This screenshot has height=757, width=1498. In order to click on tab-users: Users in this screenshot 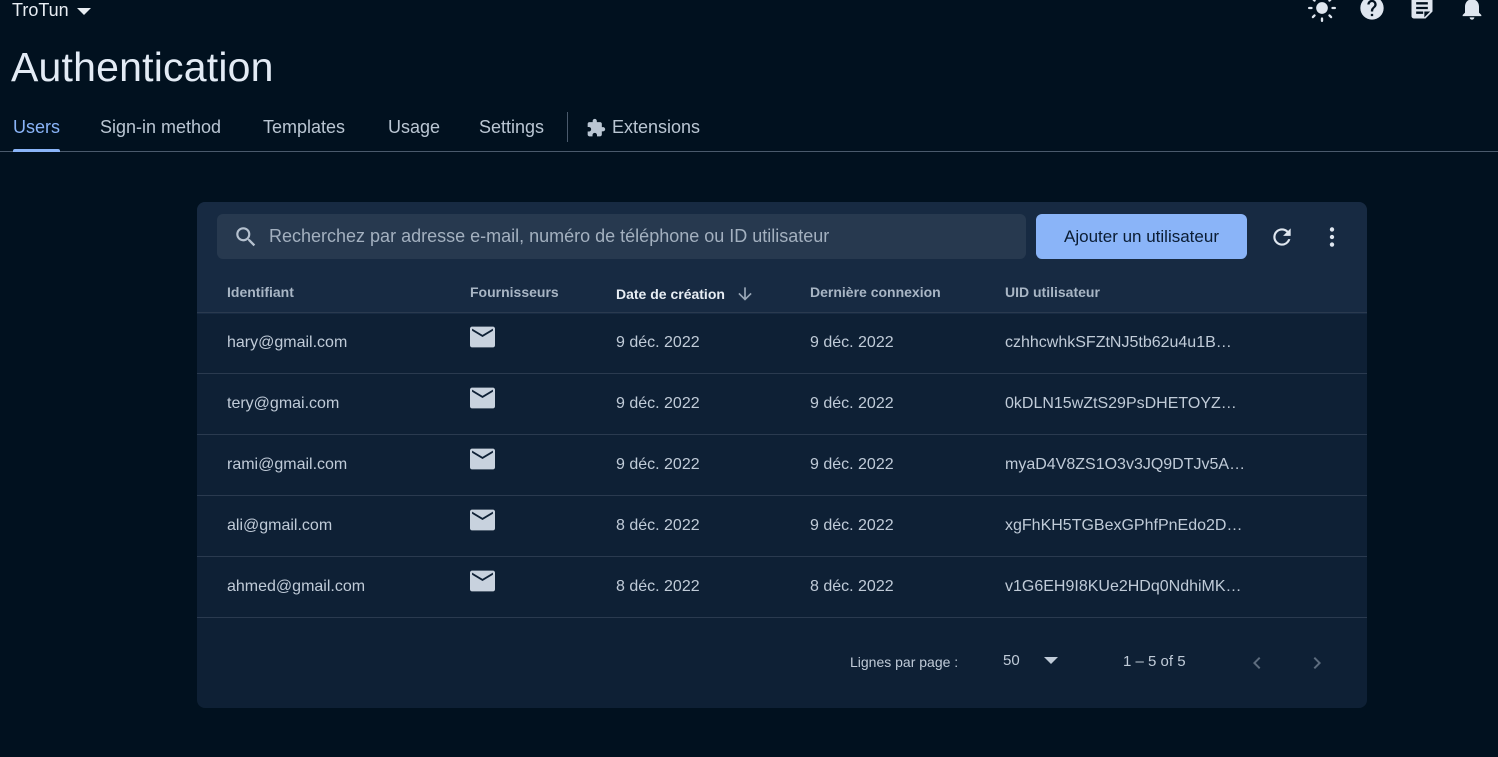, I will do `click(37, 128)`.